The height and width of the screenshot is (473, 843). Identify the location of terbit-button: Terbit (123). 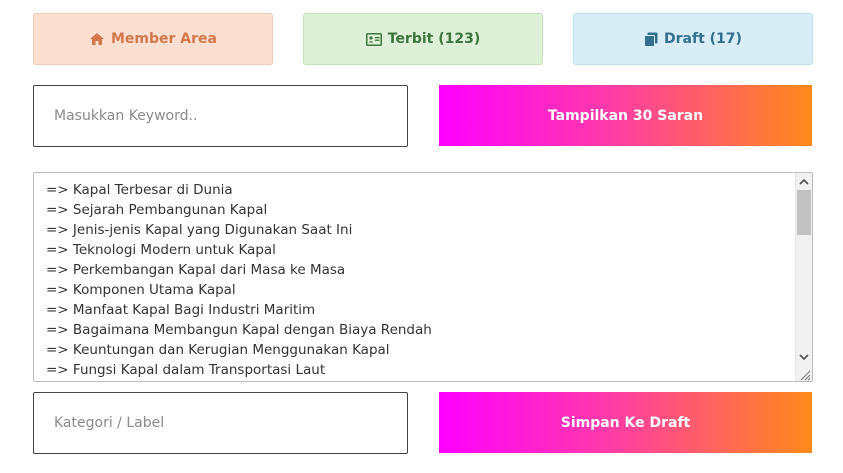
(423, 39).